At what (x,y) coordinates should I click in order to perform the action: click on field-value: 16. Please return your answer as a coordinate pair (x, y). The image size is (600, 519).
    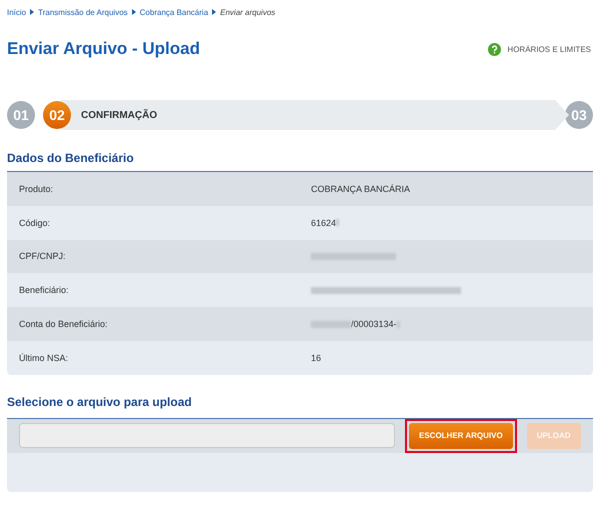
    Looking at the image, I should click on (316, 357).